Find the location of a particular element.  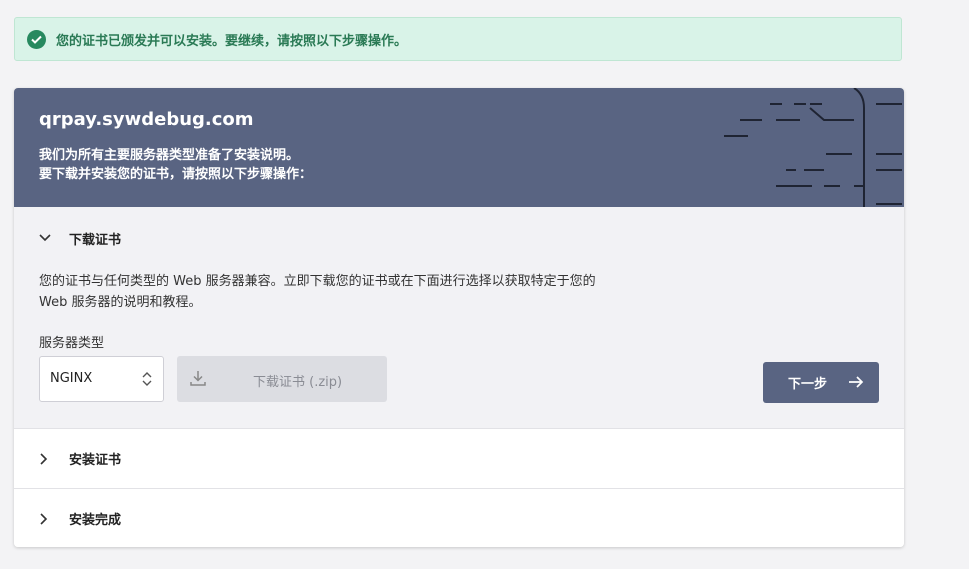

step-complete: 安装完成 is located at coordinates (459, 518).